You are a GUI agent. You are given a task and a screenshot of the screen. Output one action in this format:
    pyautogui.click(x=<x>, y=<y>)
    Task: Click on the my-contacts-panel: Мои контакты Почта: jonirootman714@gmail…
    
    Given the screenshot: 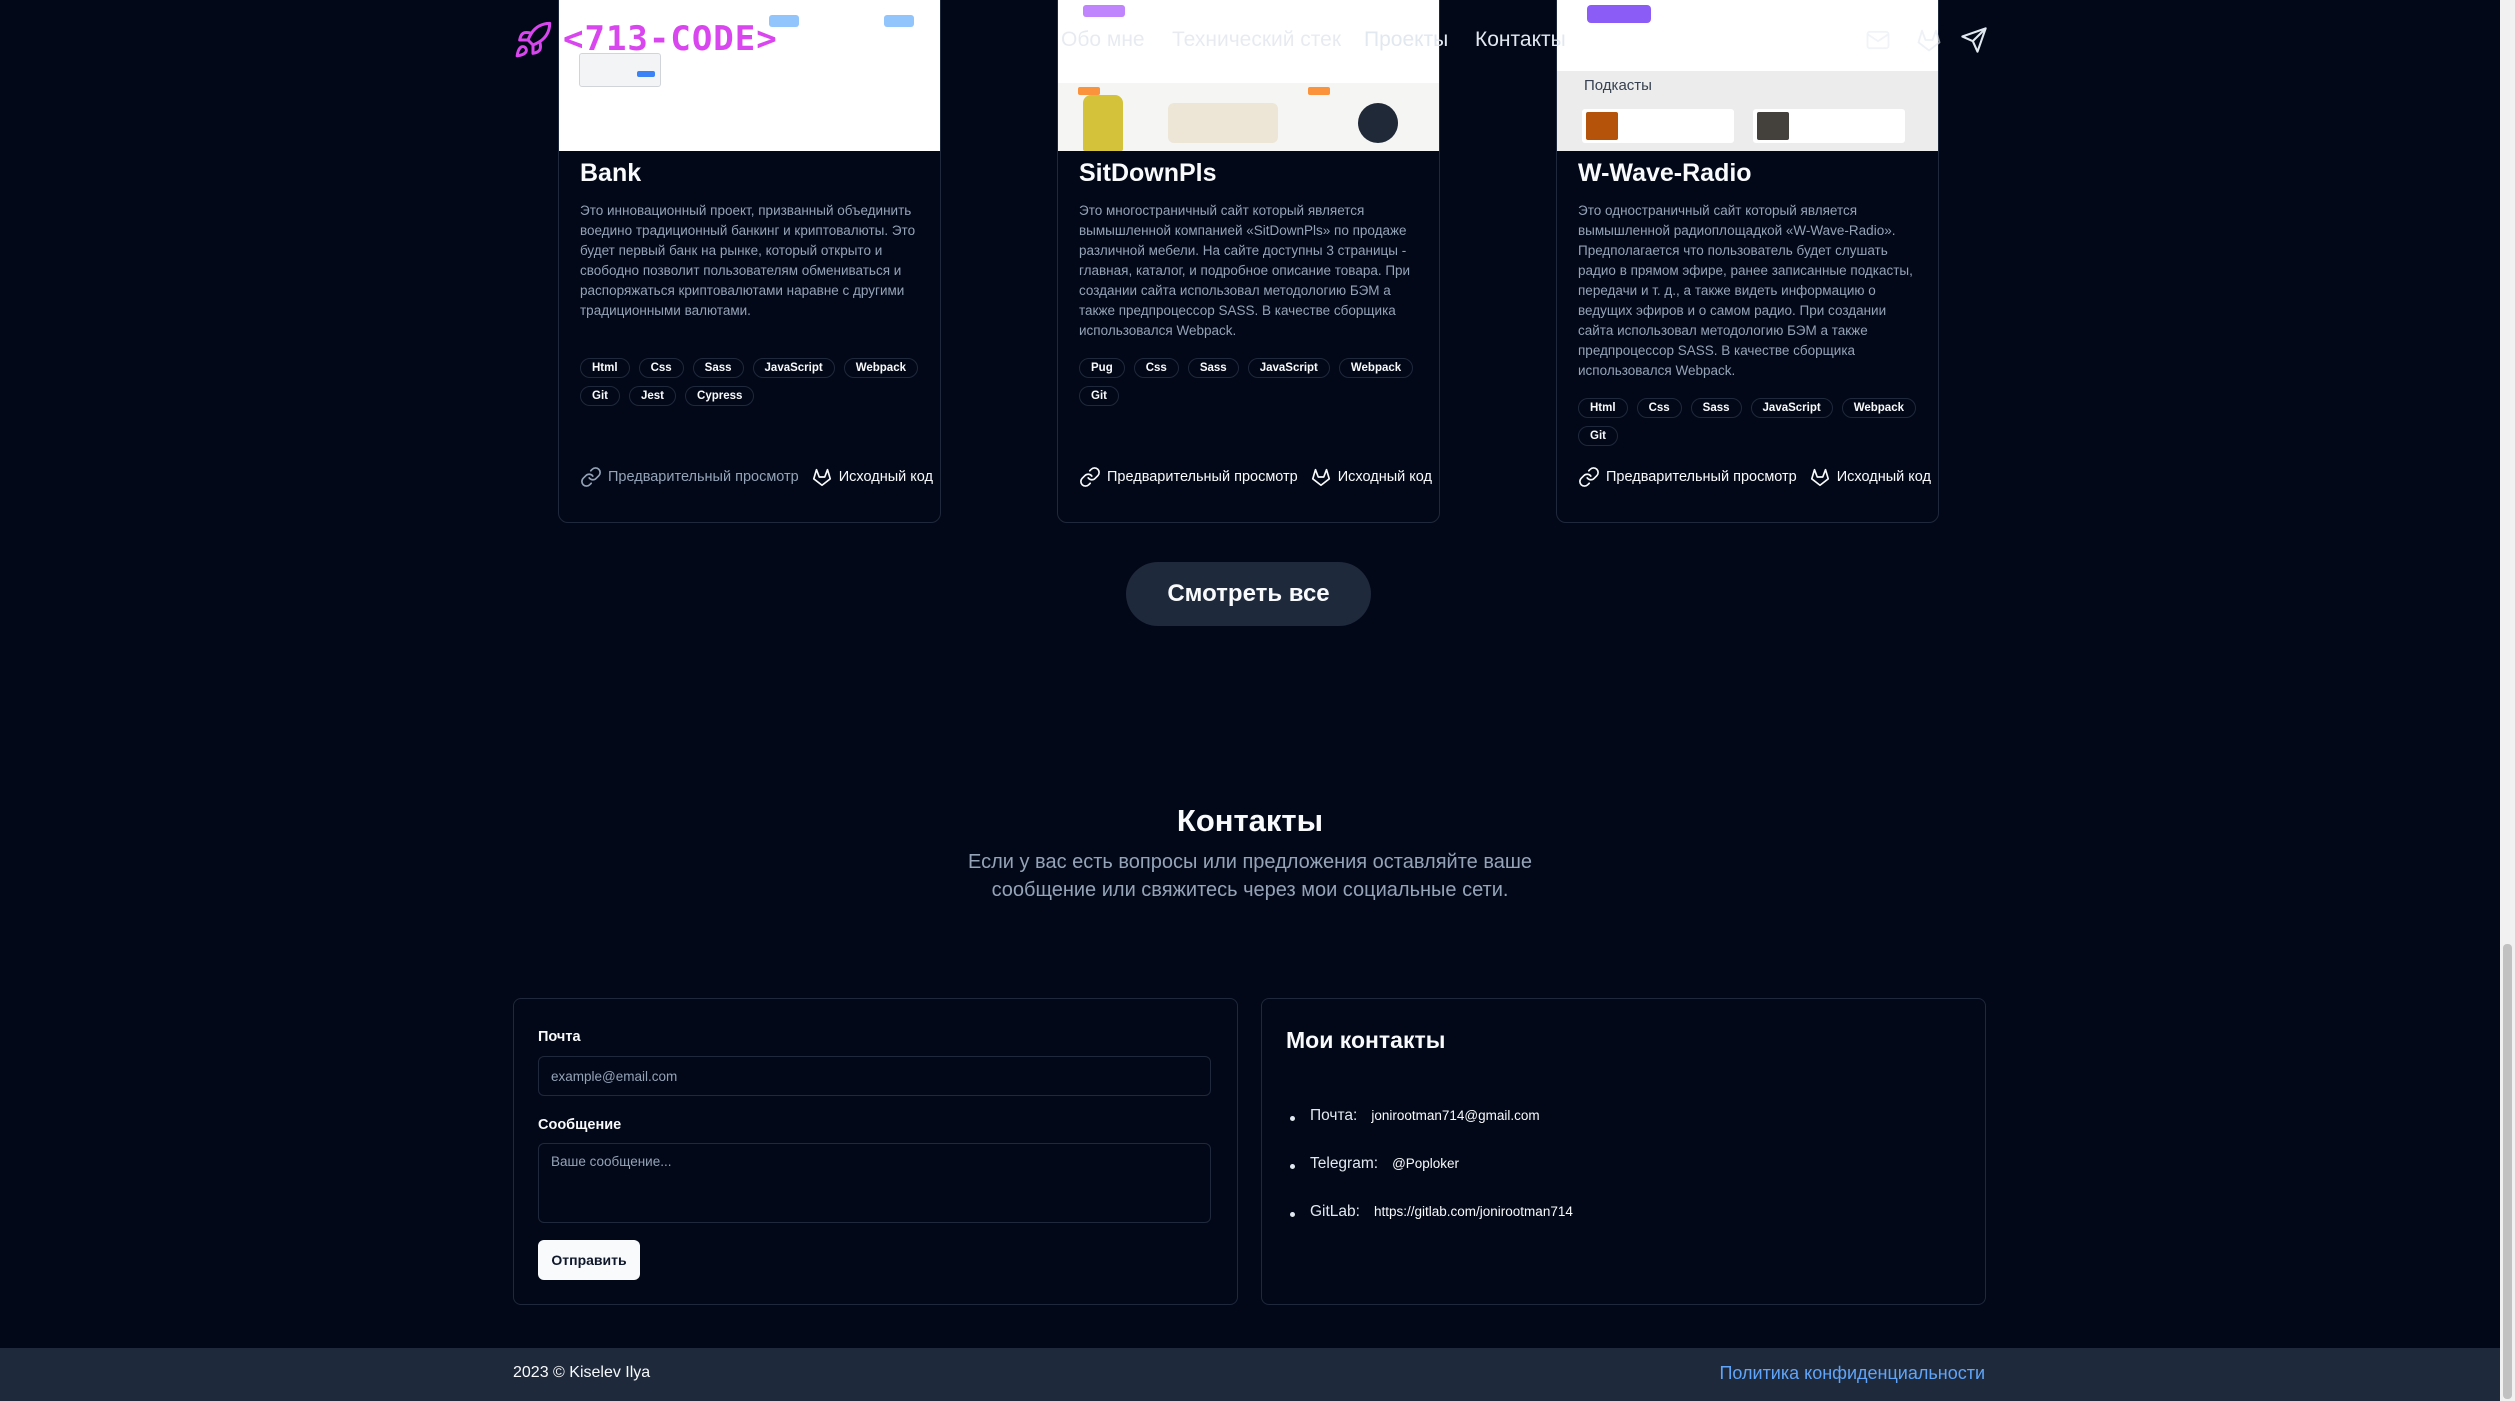 What is the action you would take?
    pyautogui.click(x=1623, y=1151)
    